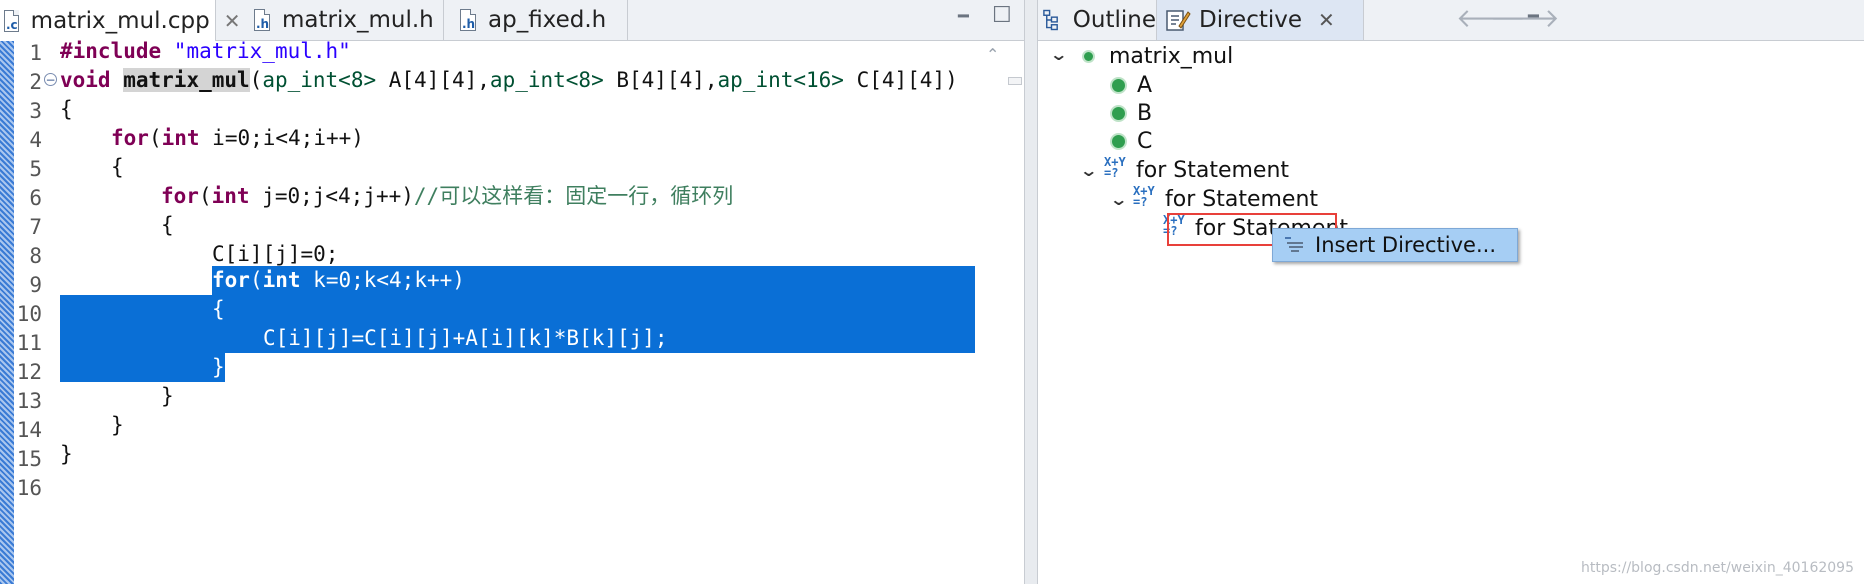 This screenshot has width=1864, height=584. I want to click on line-number: 9, so click(35, 285).